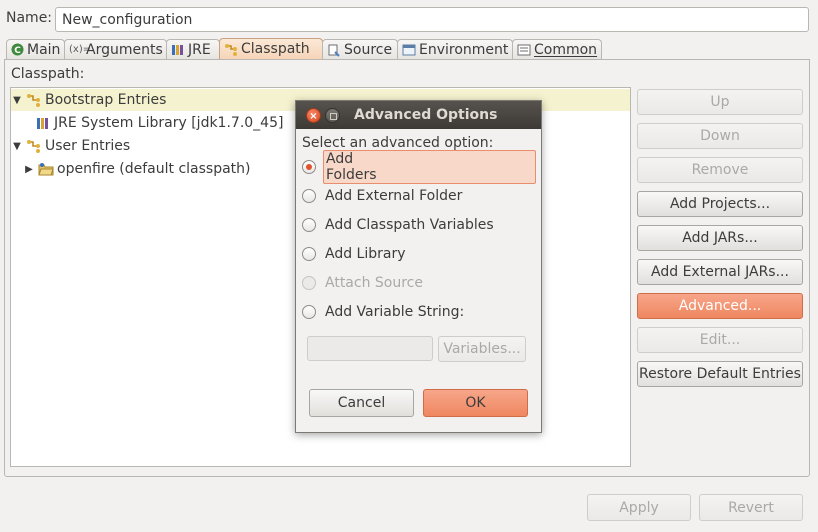 The height and width of the screenshot is (532, 818). What do you see at coordinates (419, 254) in the screenshot?
I see `add-library-option: Add Library` at bounding box center [419, 254].